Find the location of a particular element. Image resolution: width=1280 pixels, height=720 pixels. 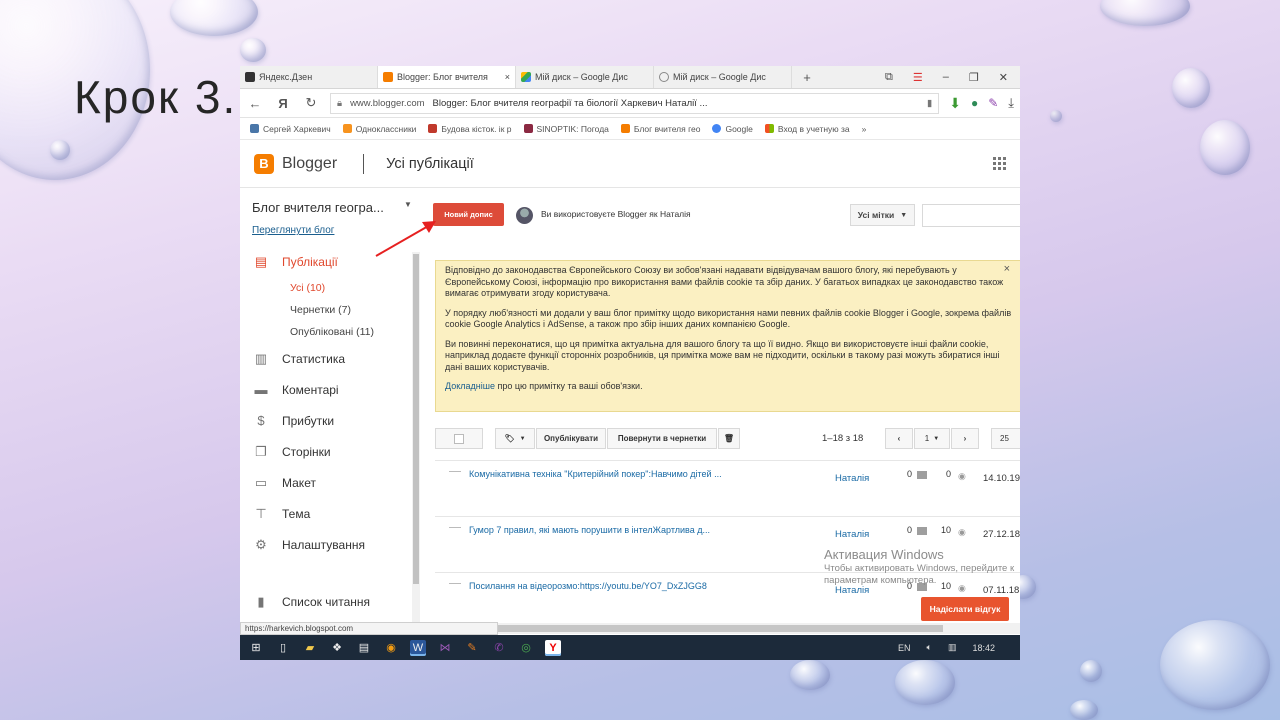

visual-studio-icon: ⋈ is located at coordinates (445, 648).